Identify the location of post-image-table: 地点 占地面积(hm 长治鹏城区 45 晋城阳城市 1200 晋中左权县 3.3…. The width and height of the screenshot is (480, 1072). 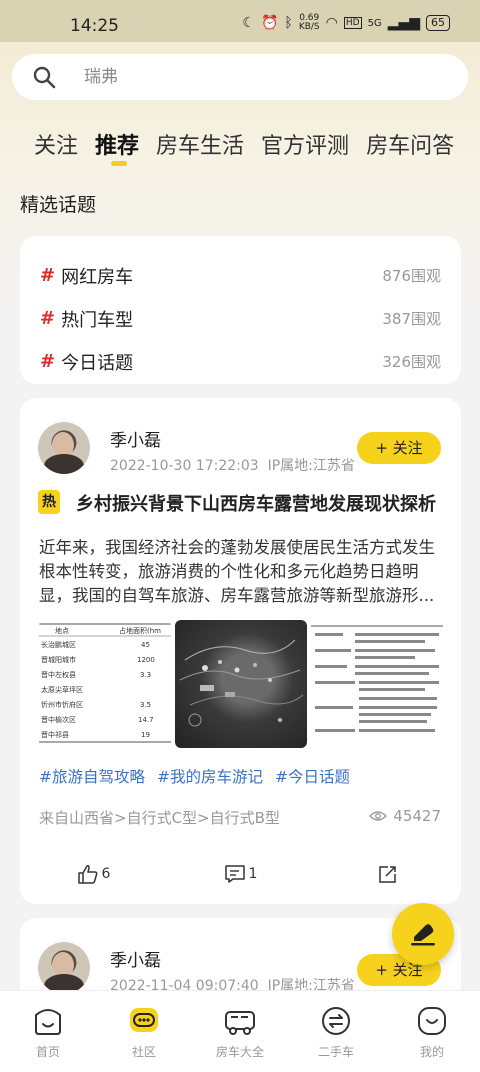
(105, 684).